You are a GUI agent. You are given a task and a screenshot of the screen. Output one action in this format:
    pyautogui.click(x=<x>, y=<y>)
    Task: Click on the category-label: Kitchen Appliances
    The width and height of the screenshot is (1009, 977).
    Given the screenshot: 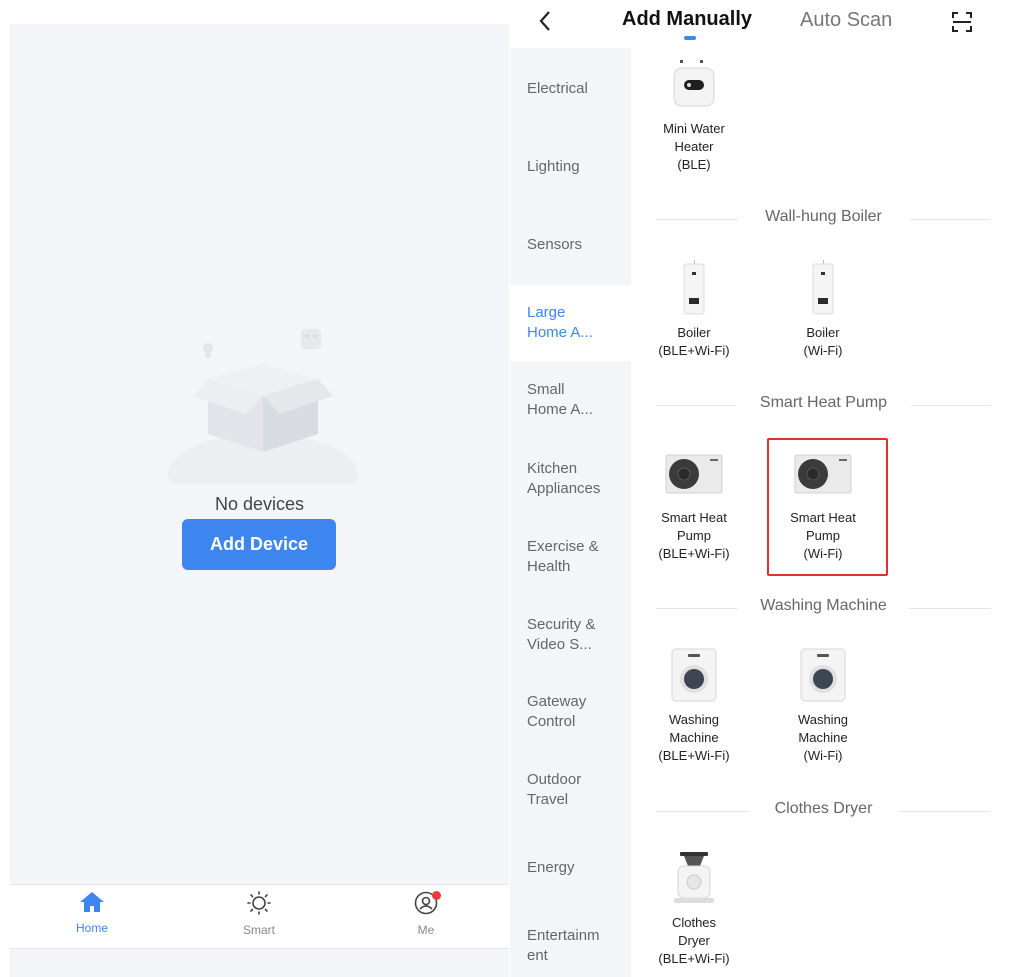 What is the action you would take?
    pyautogui.click(x=564, y=478)
    